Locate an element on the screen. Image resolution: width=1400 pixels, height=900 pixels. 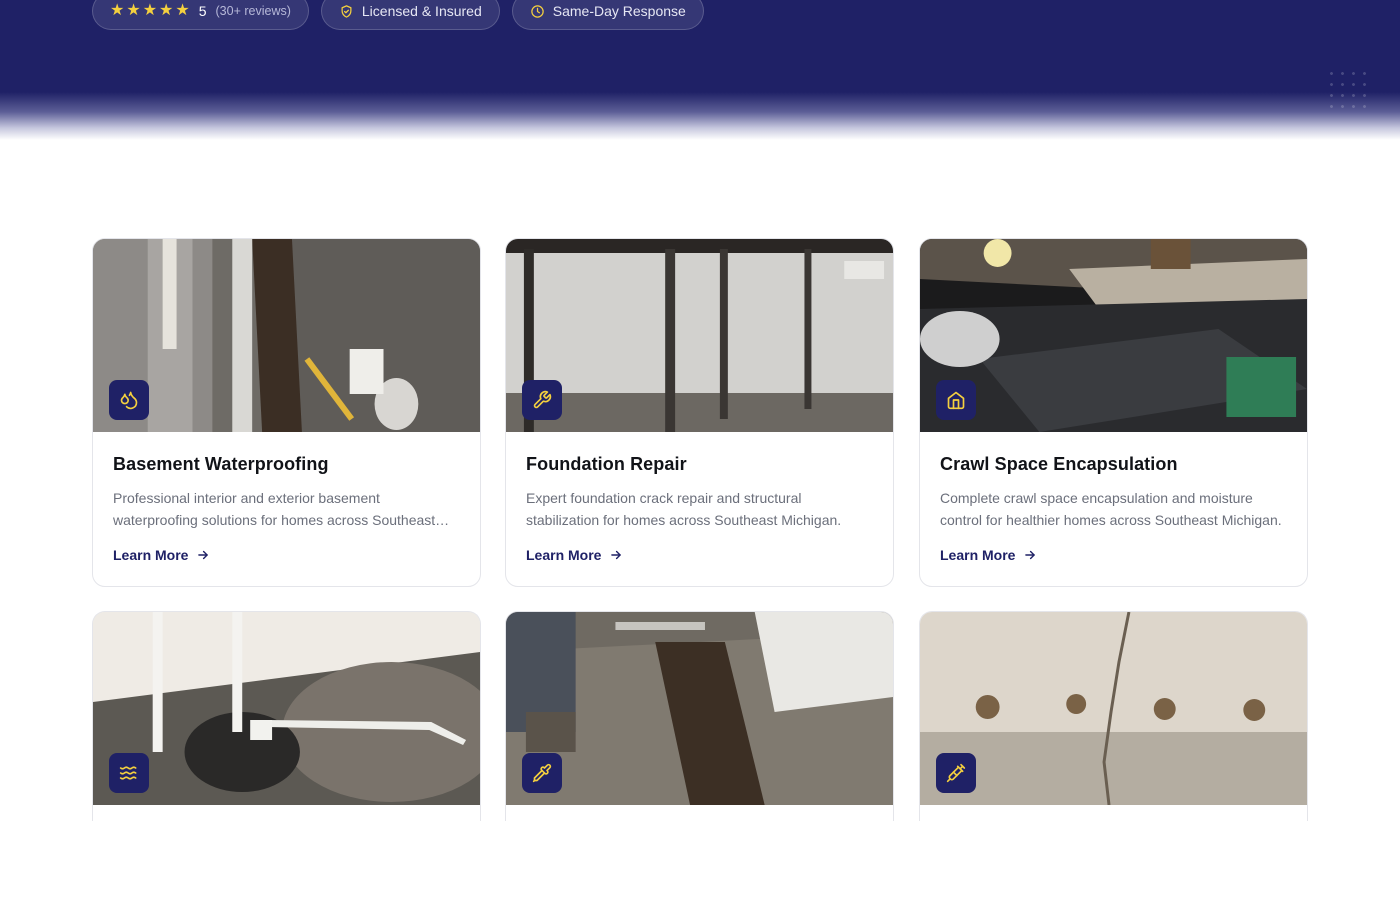
waves-icon is located at coordinates (129, 773).